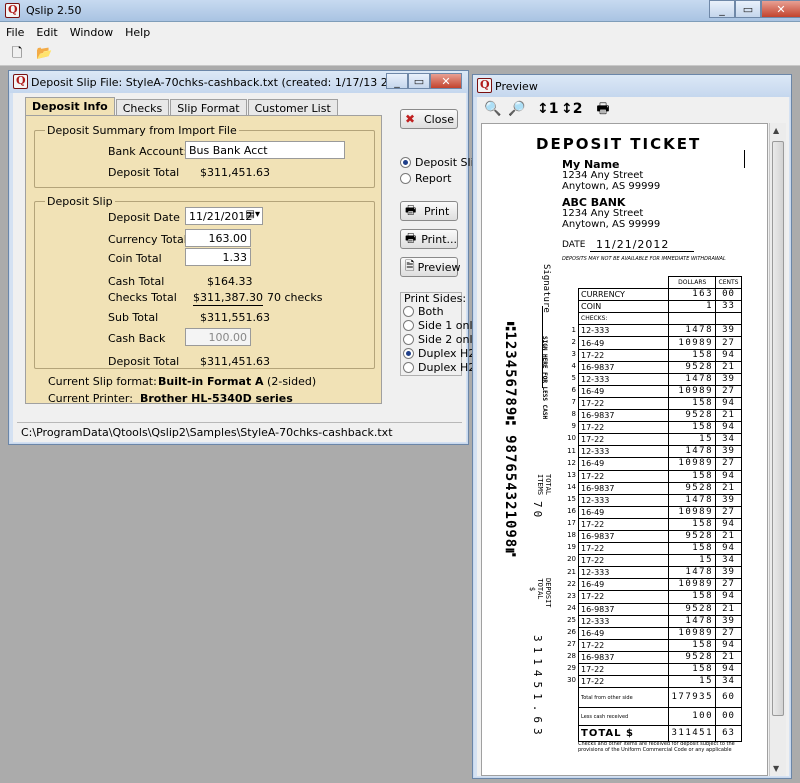  What do you see at coordinates (439, 119) in the screenshot?
I see `close-button-label: Close` at bounding box center [439, 119].